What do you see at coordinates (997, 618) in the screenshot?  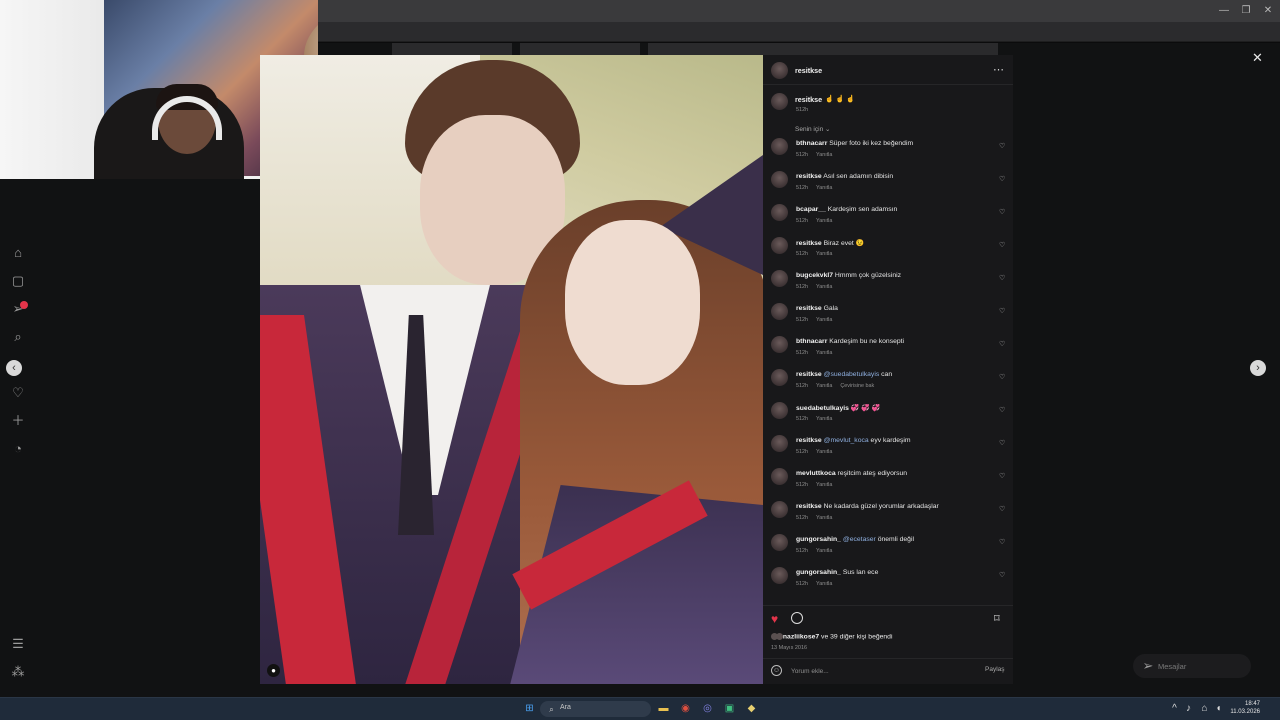 I see `bookmark-icon: ⌑` at bounding box center [997, 618].